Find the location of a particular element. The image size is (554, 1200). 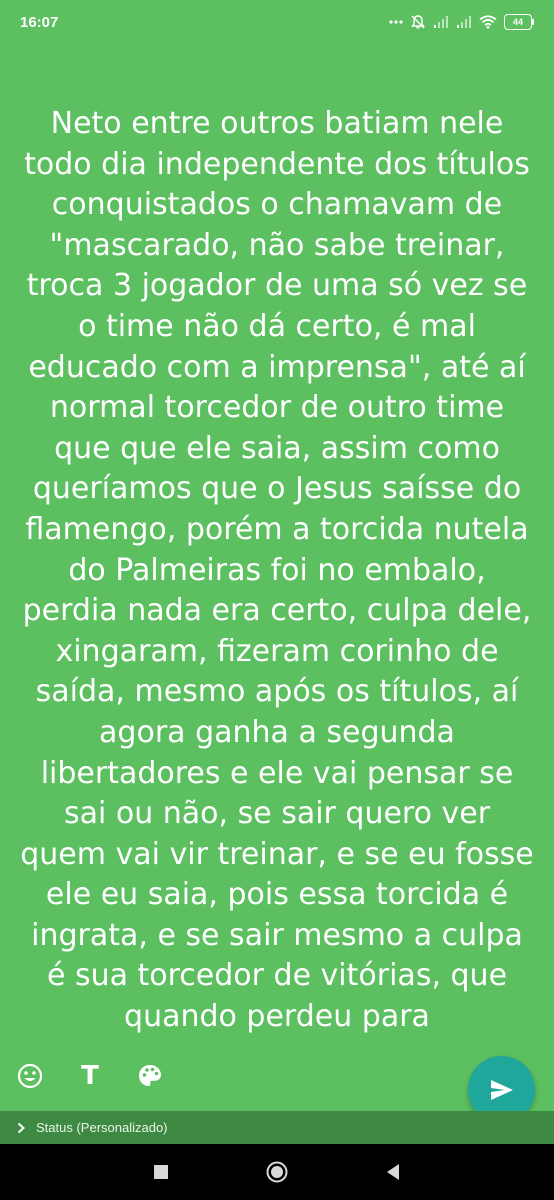

recents-button is located at coordinates (161, 1172).